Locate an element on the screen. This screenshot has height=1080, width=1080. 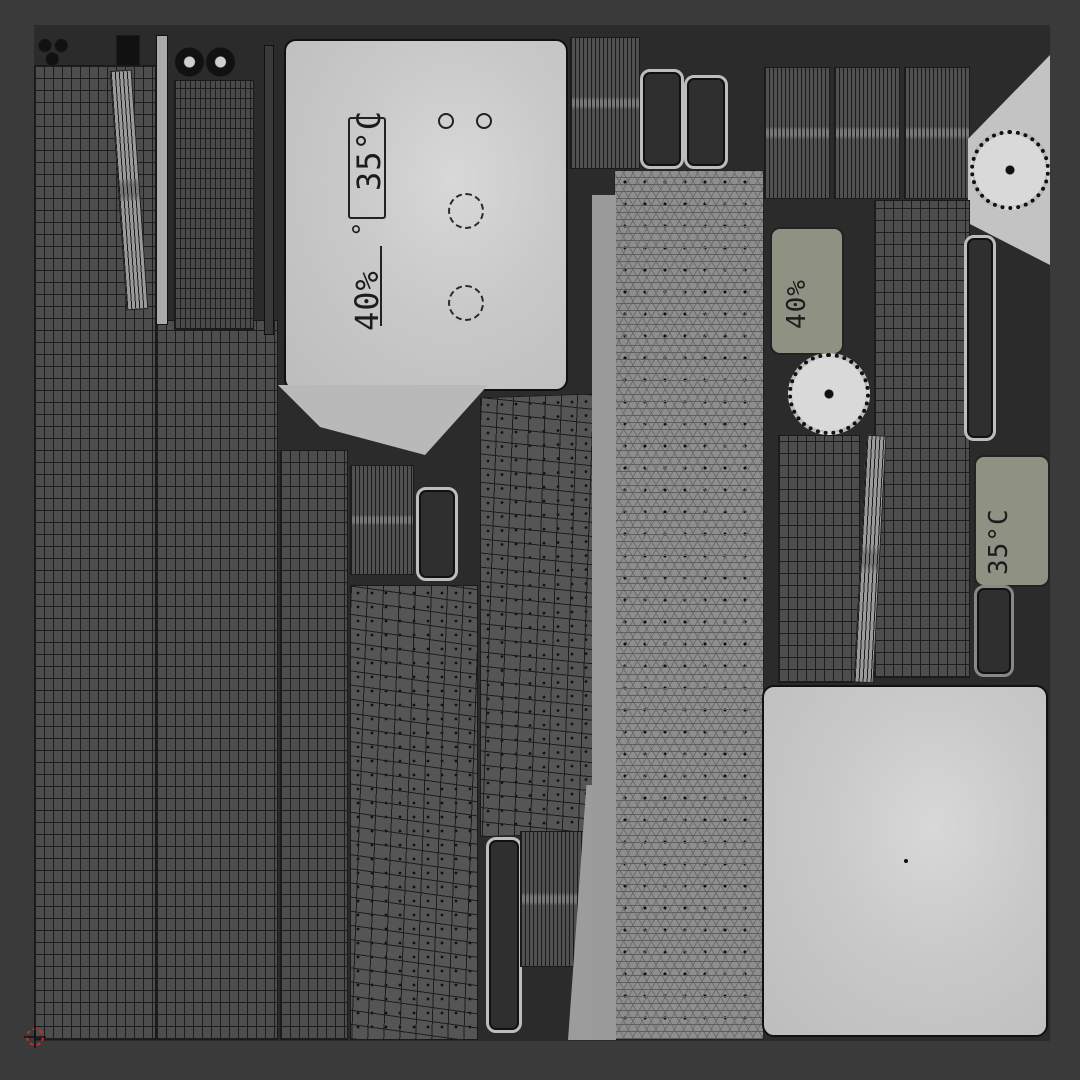
uv-island-slot-right is located at coordinates (980, 338).